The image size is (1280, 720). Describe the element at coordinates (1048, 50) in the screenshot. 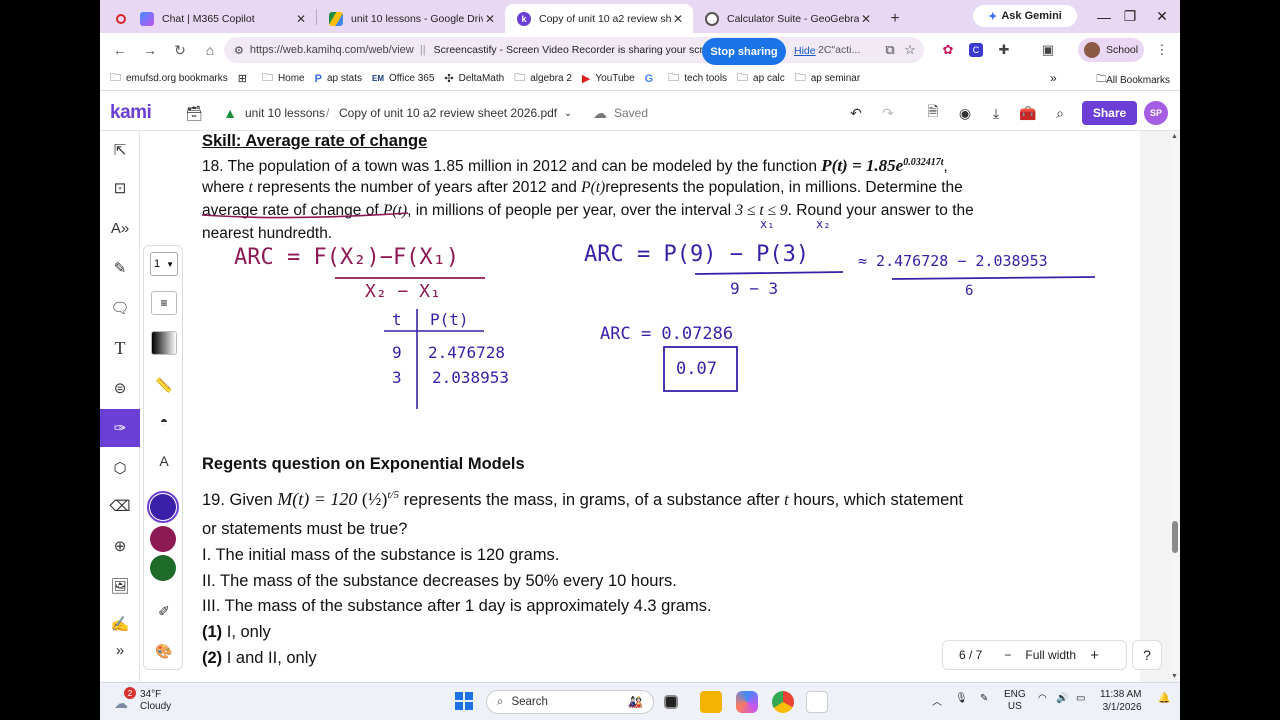

I see `side-panel-icon: ▣` at that location.